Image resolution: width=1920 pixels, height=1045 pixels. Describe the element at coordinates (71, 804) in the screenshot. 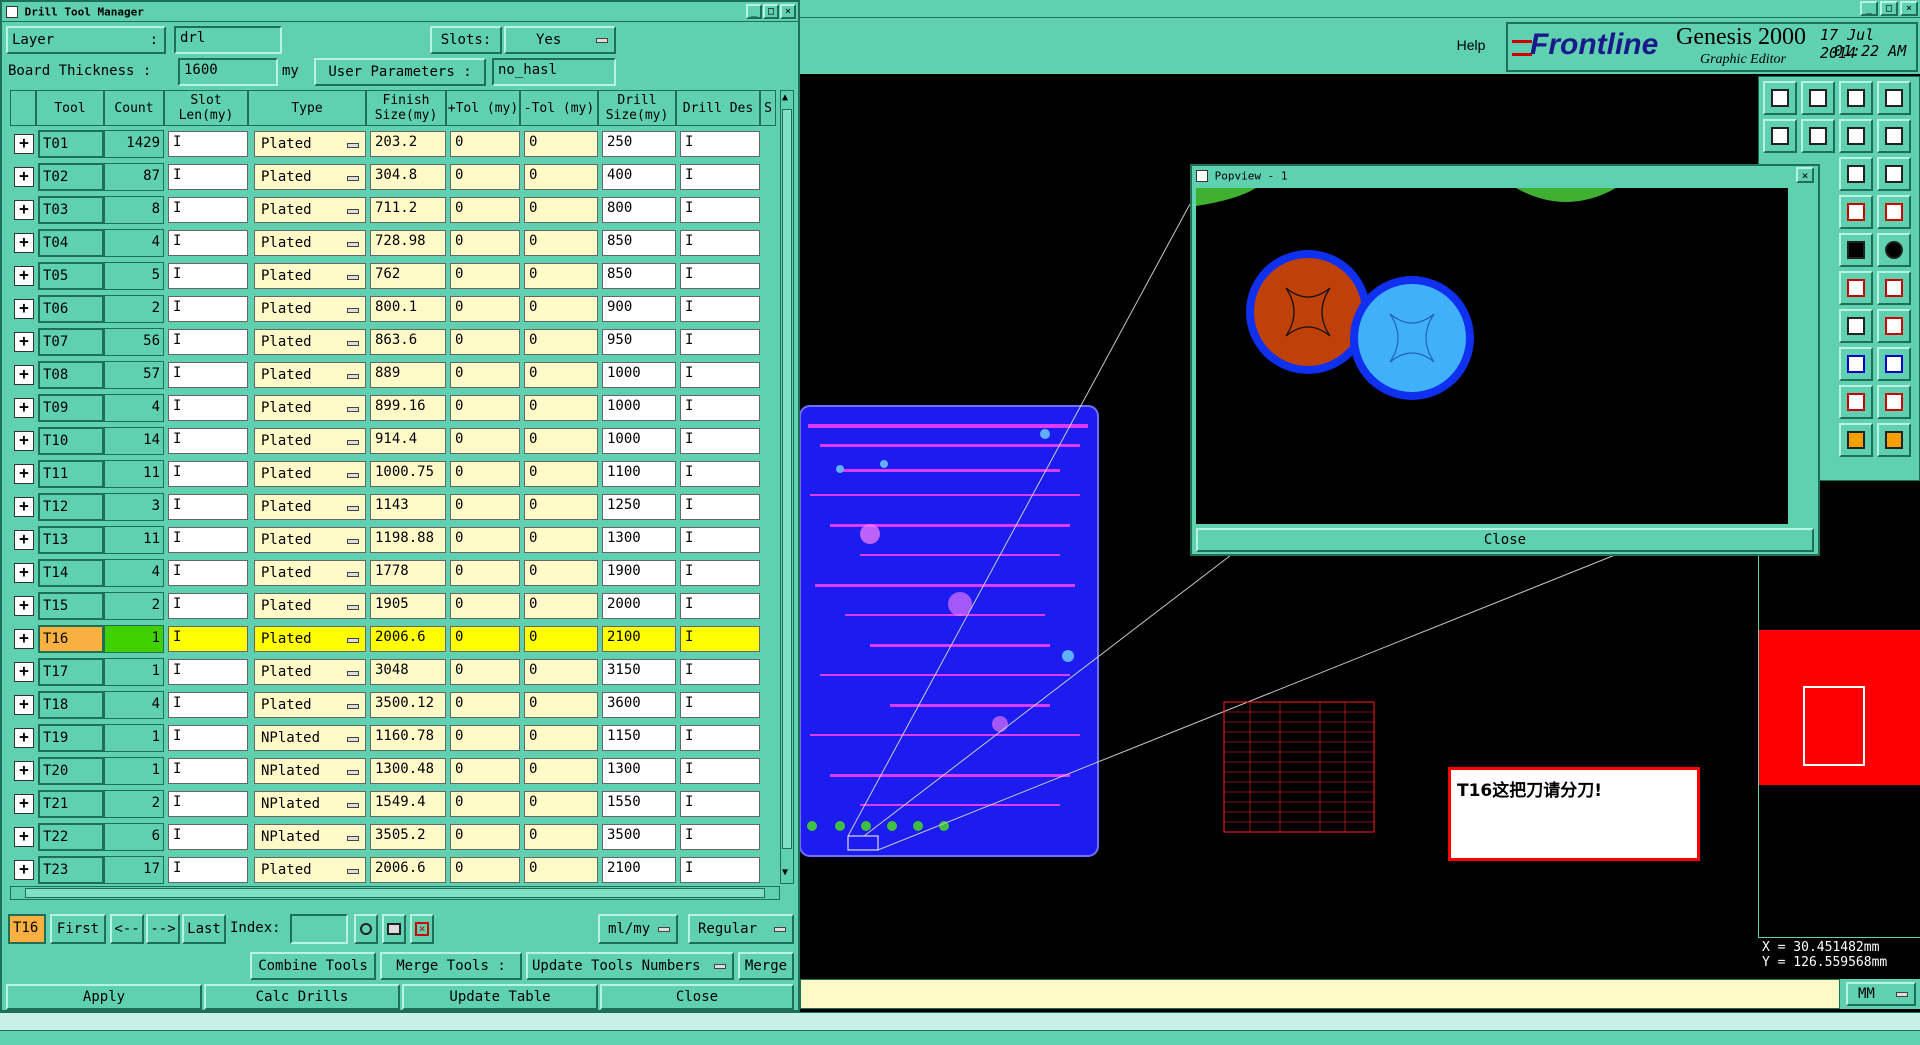

I see `tool-id: T21` at that location.